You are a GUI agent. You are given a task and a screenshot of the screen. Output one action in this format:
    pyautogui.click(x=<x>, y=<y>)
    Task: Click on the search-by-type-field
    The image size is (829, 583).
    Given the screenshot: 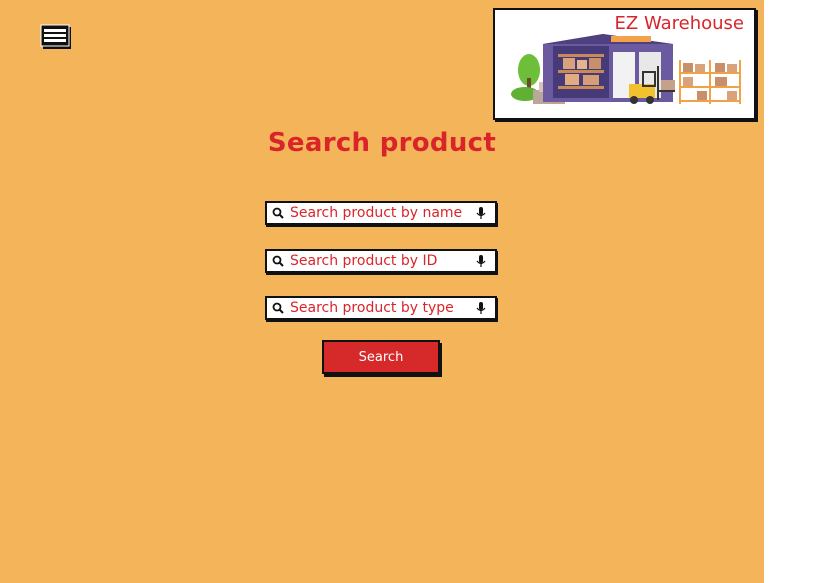 What is the action you would take?
    pyautogui.click(x=381, y=308)
    